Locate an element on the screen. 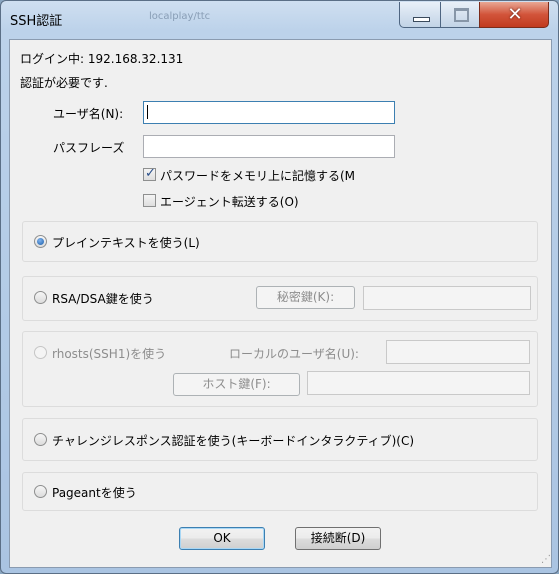  pageant-radio is located at coordinates (40, 491).